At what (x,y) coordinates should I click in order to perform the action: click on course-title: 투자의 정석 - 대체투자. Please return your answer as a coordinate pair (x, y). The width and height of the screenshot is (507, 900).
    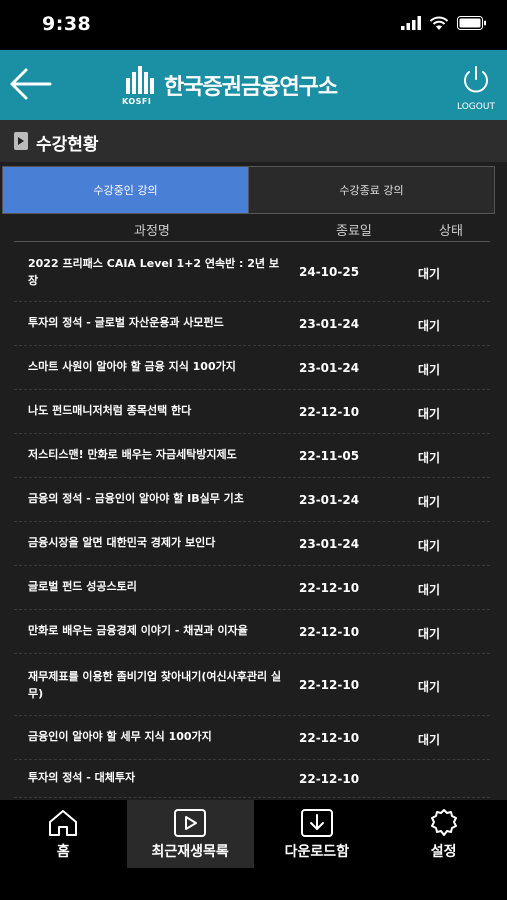
    Looking at the image, I should click on (82, 777).